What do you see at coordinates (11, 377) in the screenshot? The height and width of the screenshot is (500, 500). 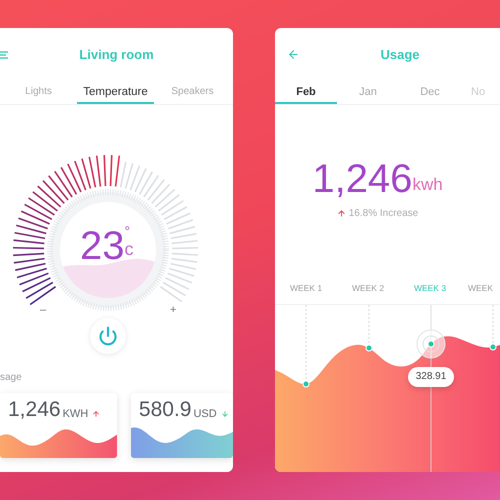 I see `section-label: sage` at bounding box center [11, 377].